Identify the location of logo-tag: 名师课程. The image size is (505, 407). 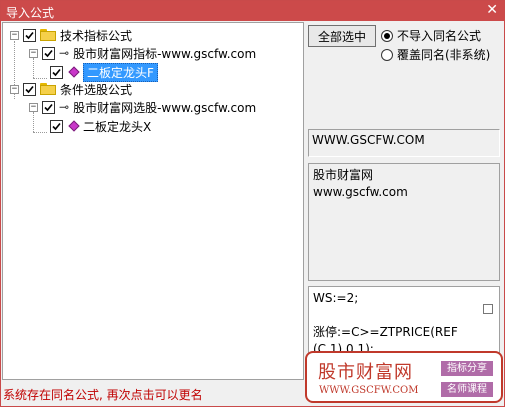
(467, 389).